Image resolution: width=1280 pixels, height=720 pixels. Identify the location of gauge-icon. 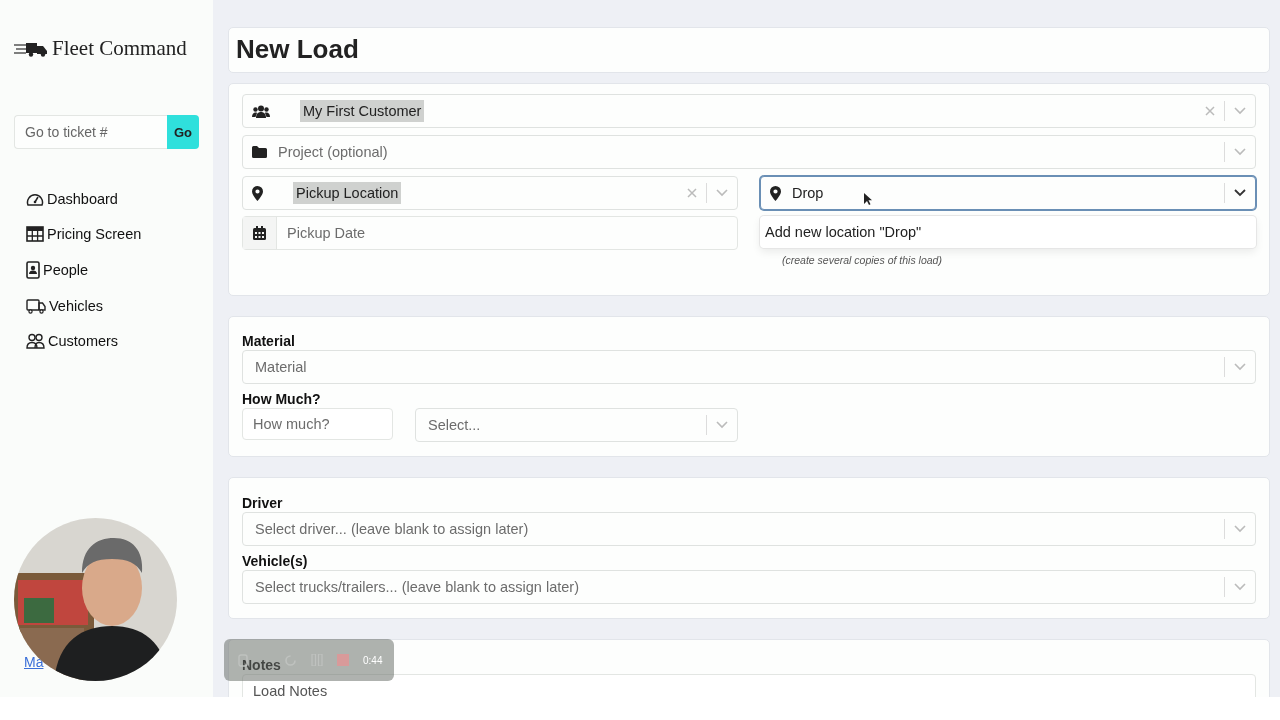
(35, 199).